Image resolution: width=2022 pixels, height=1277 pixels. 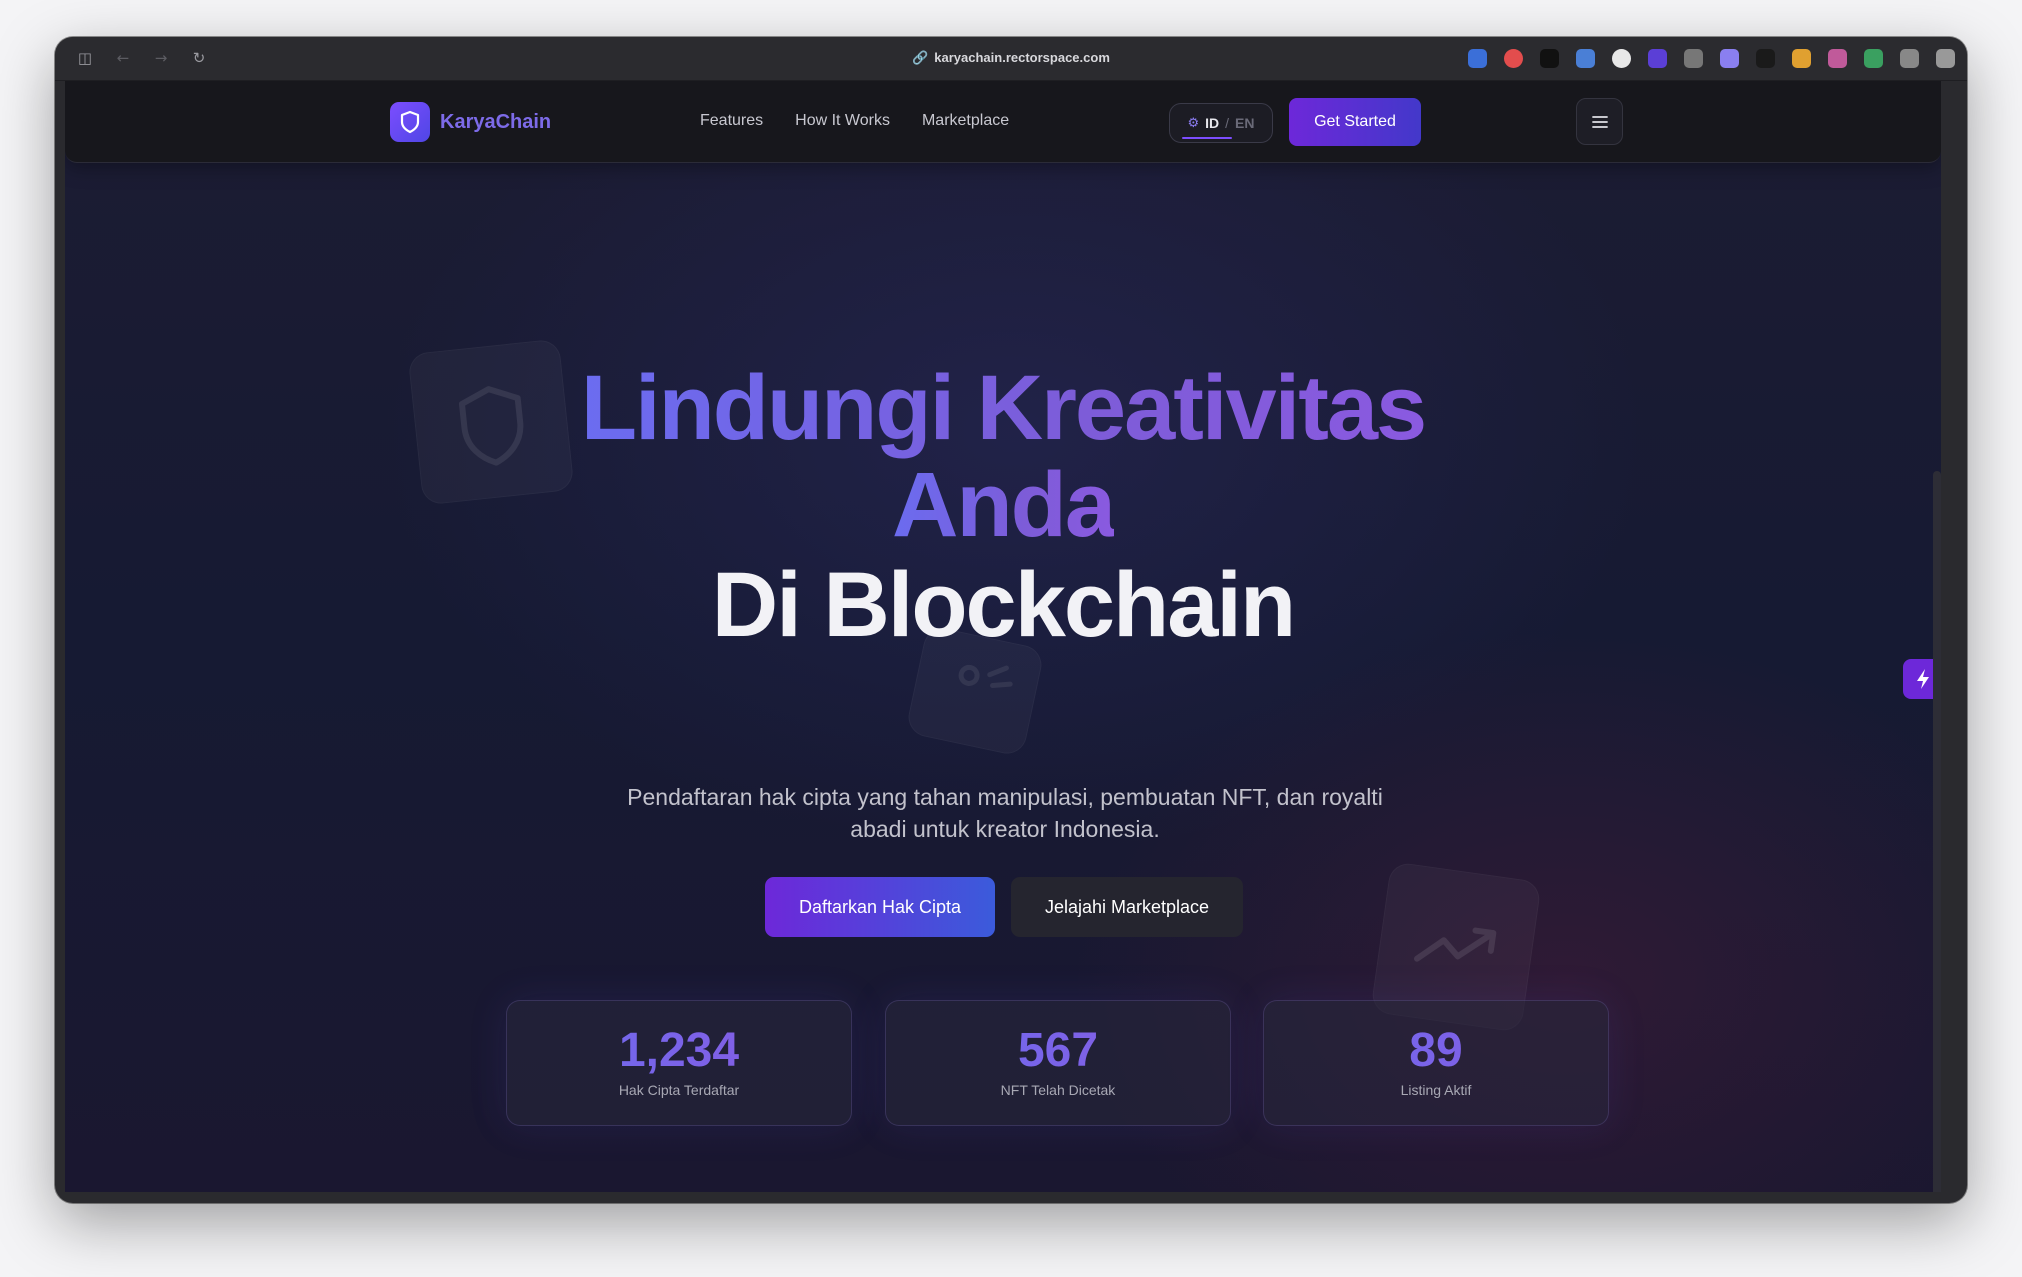 I want to click on brand-logo: KaryaChain, so click(x=470, y=122).